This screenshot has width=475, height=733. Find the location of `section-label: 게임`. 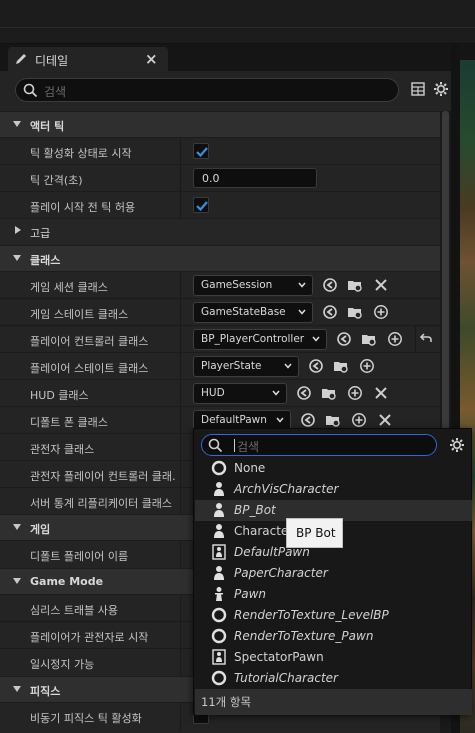

section-label: 게임 is located at coordinates (40, 529).